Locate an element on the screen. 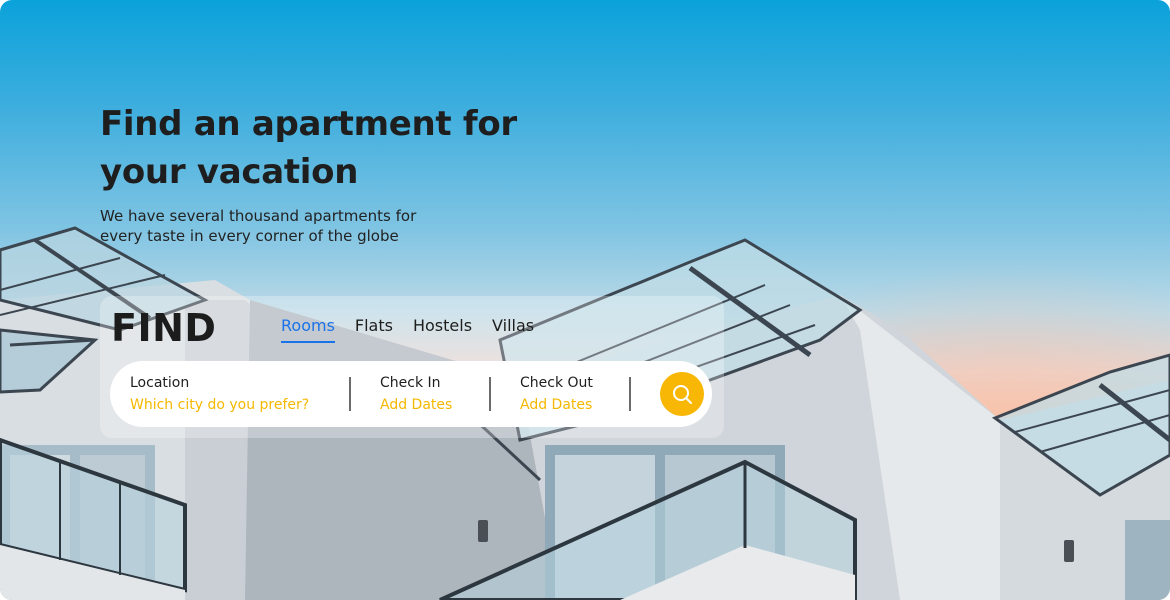  tab-flats: Flats is located at coordinates (374, 329).